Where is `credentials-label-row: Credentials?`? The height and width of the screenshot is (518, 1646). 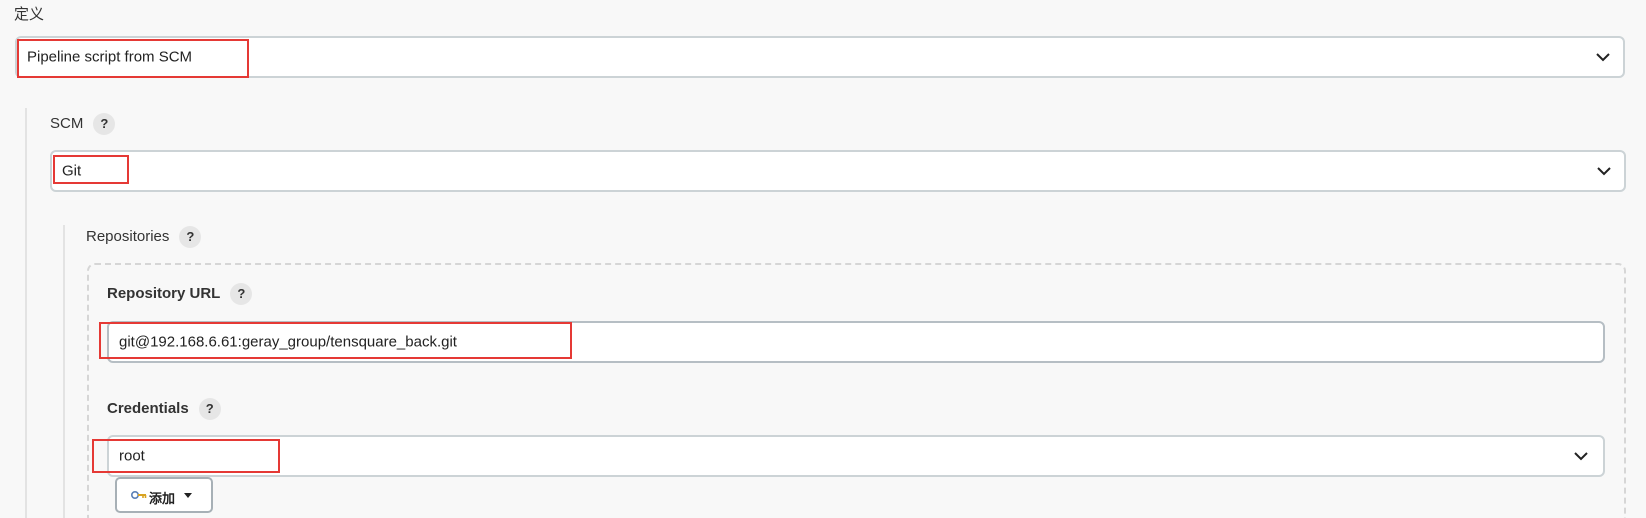 credentials-label-row: Credentials? is located at coordinates (164, 409).